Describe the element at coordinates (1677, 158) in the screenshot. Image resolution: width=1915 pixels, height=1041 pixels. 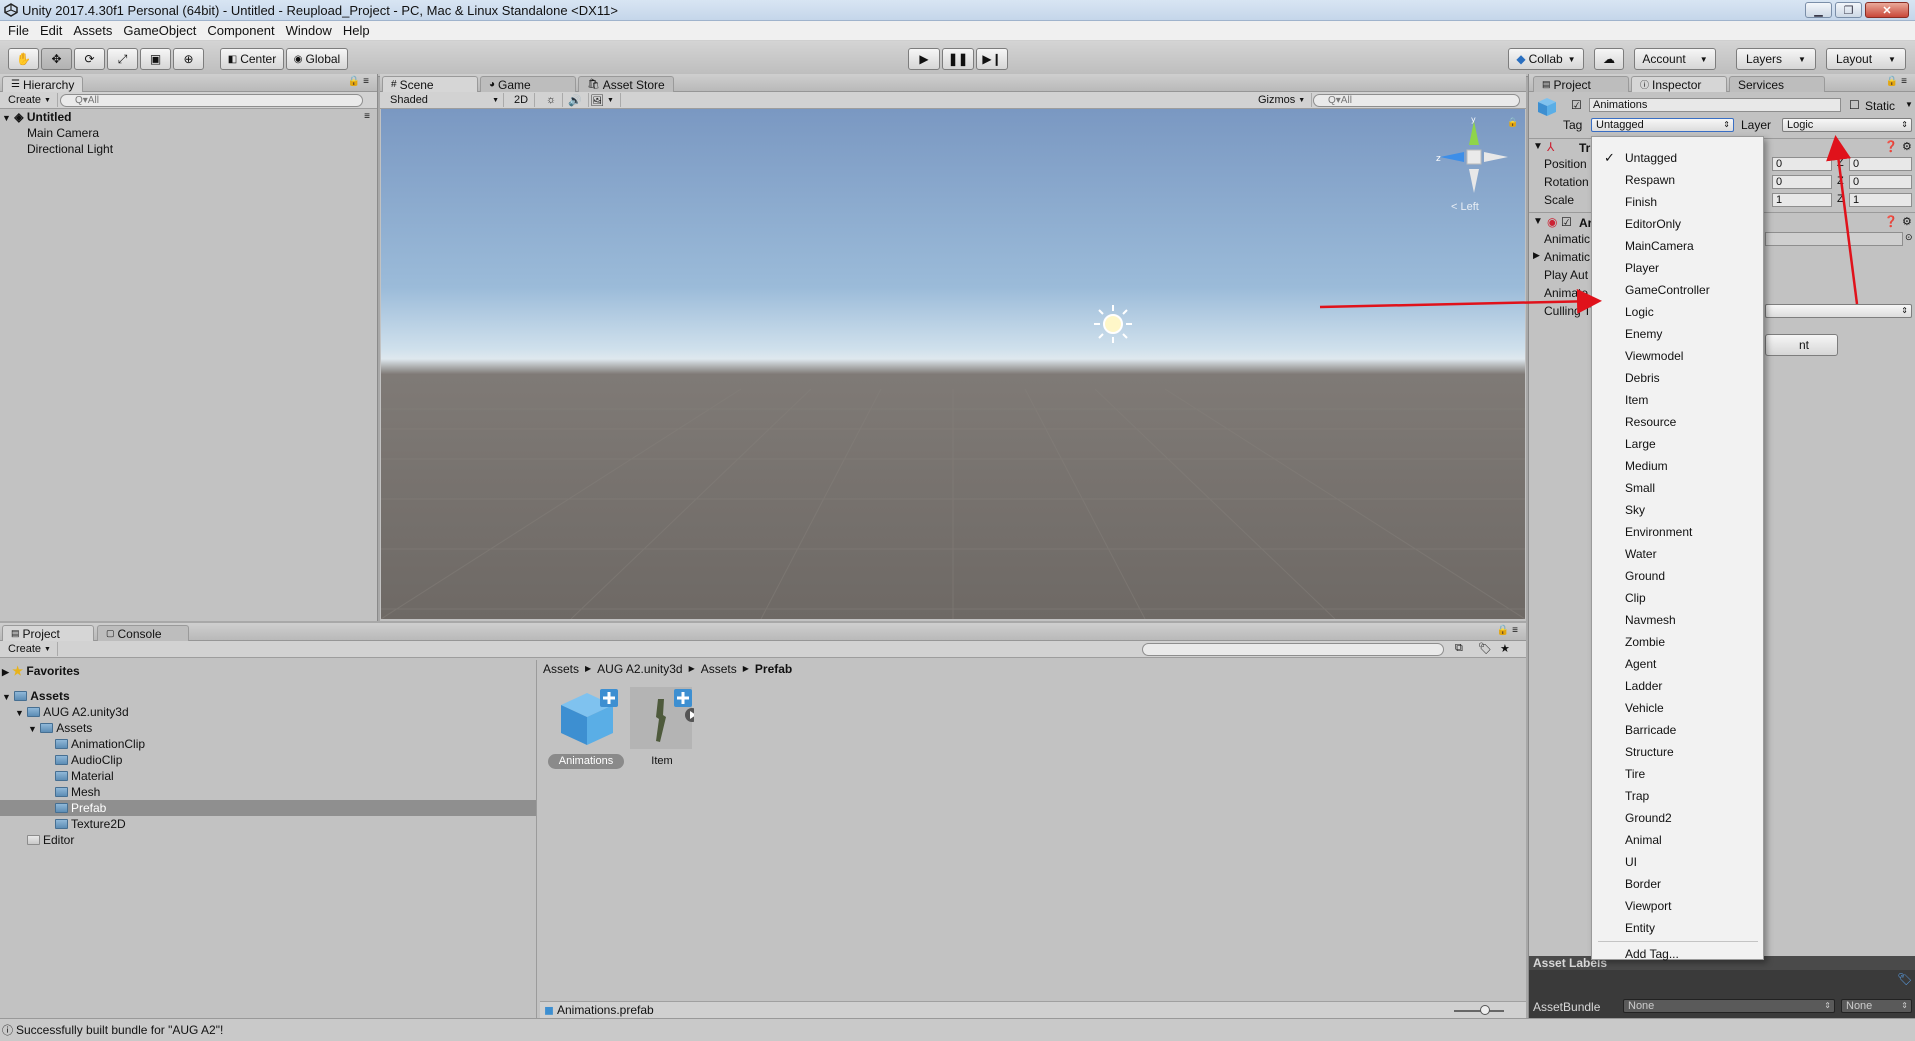
I see `tag-option-untagged: ✓ Untagged` at that location.